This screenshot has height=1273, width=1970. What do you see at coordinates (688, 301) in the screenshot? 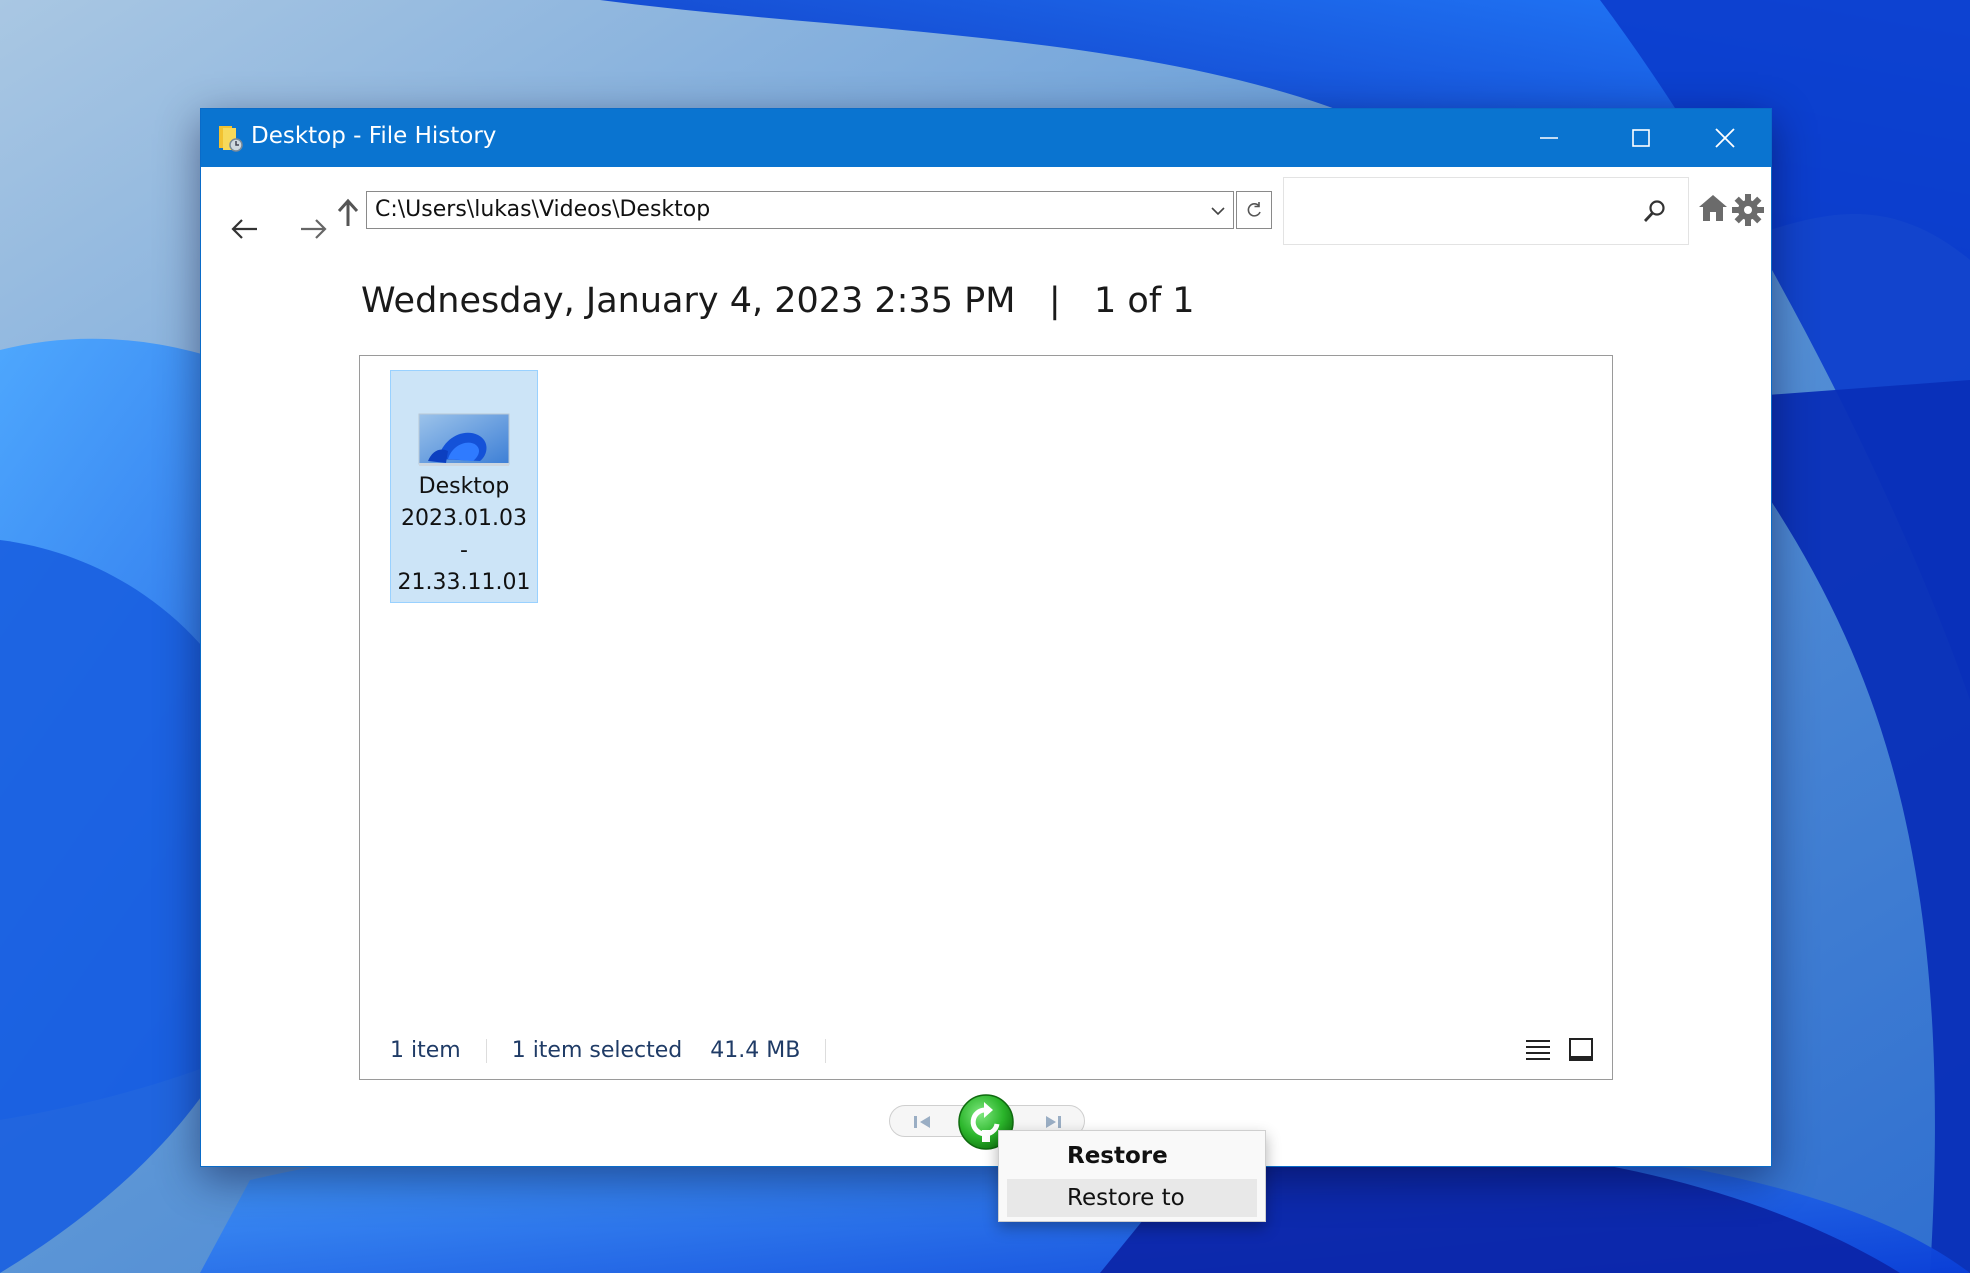
I see `backup-date: Wednesday, January 4, 2023 2:35 PM` at bounding box center [688, 301].